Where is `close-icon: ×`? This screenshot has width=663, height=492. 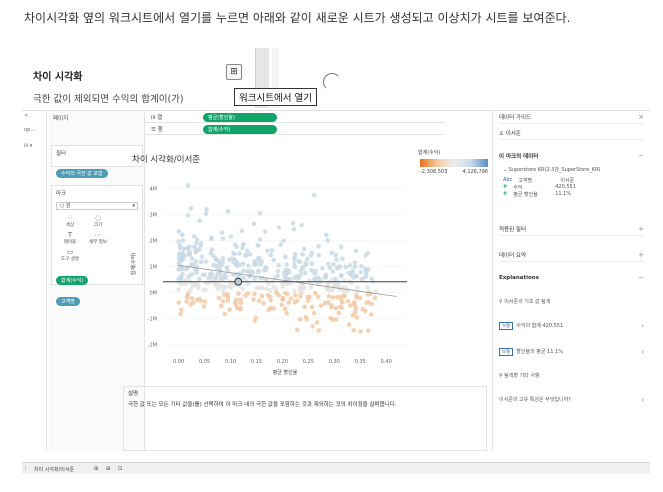 close-icon: × is located at coordinates (641, 117).